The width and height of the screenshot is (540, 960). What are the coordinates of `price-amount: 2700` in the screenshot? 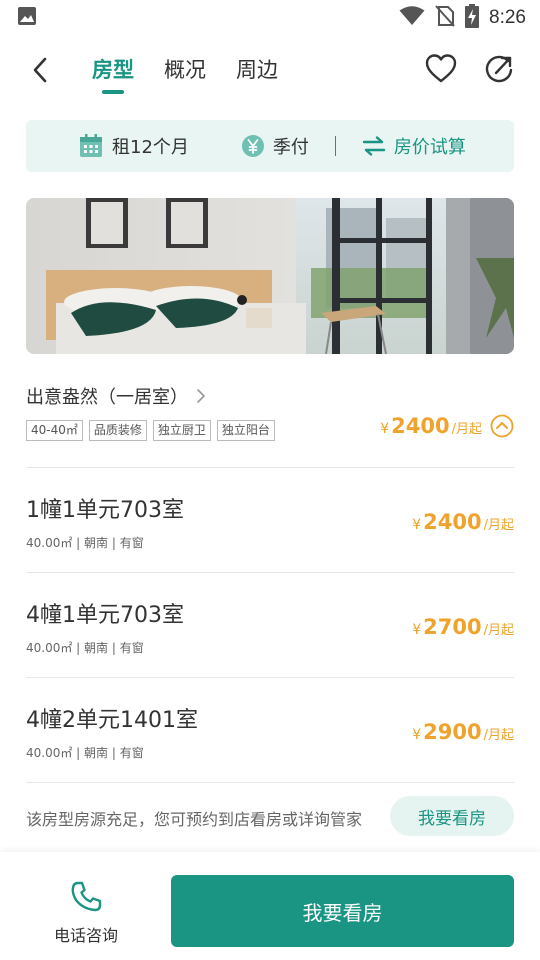 It's located at (452, 627).